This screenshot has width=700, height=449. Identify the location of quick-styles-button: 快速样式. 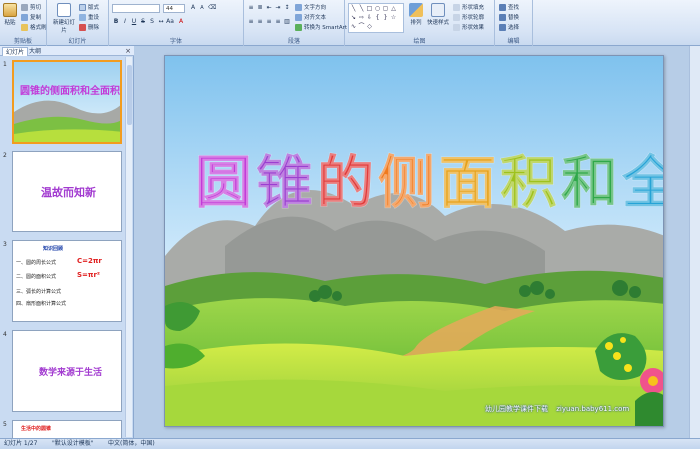
(438, 14).